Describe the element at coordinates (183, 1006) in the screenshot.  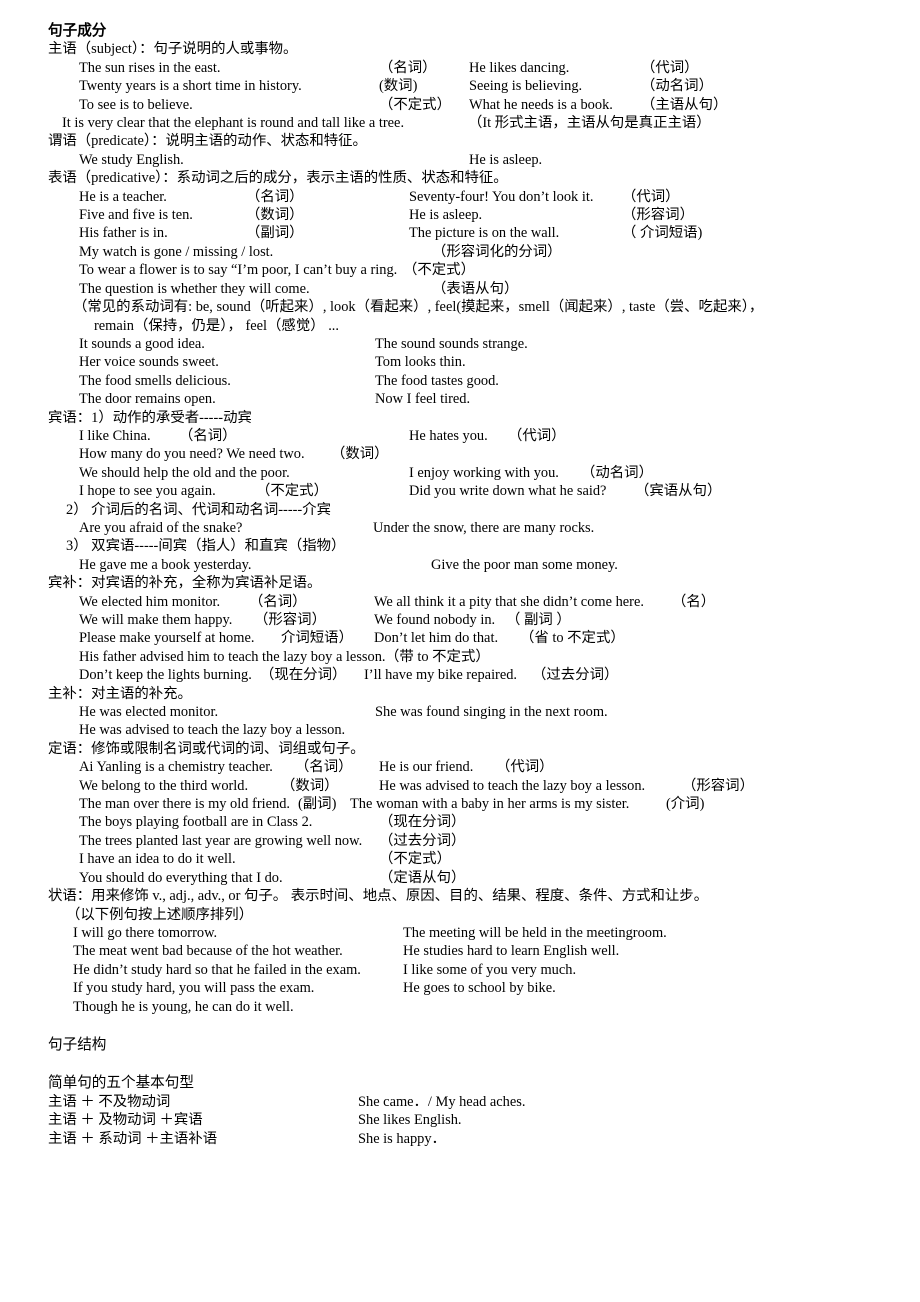
I see `example-left: Though he is young, he can do it well.` at that location.